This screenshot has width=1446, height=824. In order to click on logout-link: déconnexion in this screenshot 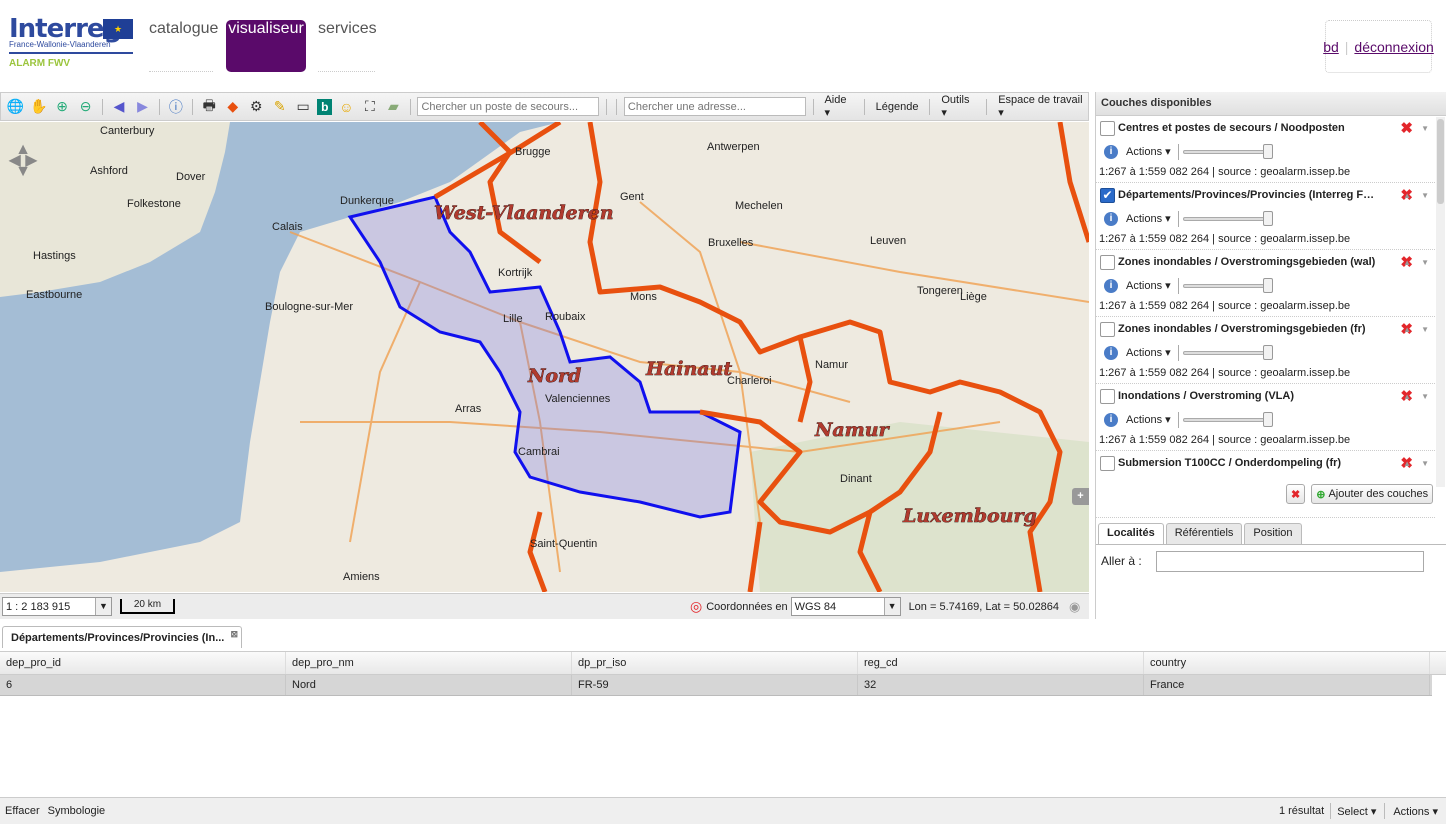, I will do `click(1393, 47)`.